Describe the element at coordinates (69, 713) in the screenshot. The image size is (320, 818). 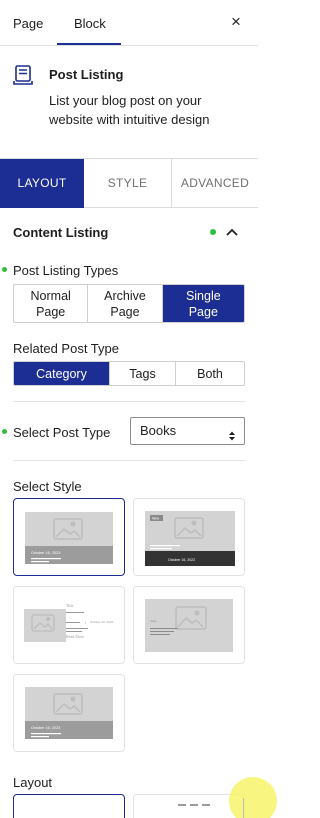
I see `style-option-5: October 16, 2023` at that location.